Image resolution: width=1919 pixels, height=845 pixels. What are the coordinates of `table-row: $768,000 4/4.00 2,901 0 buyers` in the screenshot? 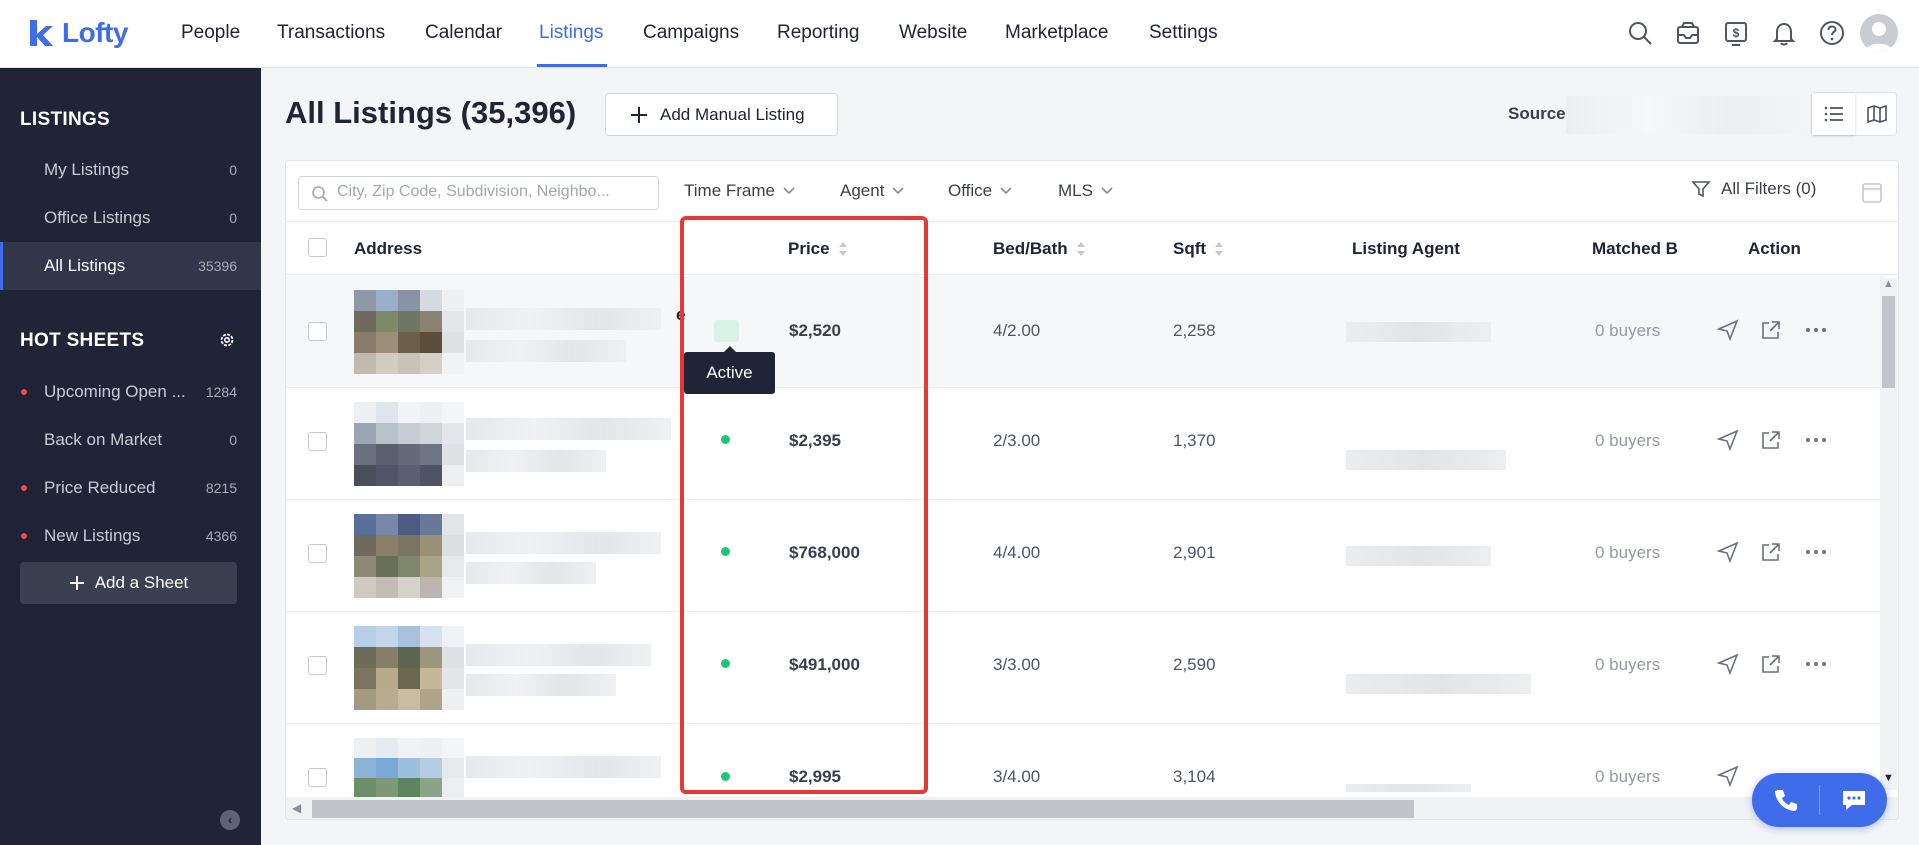 It's located at (1086, 556).